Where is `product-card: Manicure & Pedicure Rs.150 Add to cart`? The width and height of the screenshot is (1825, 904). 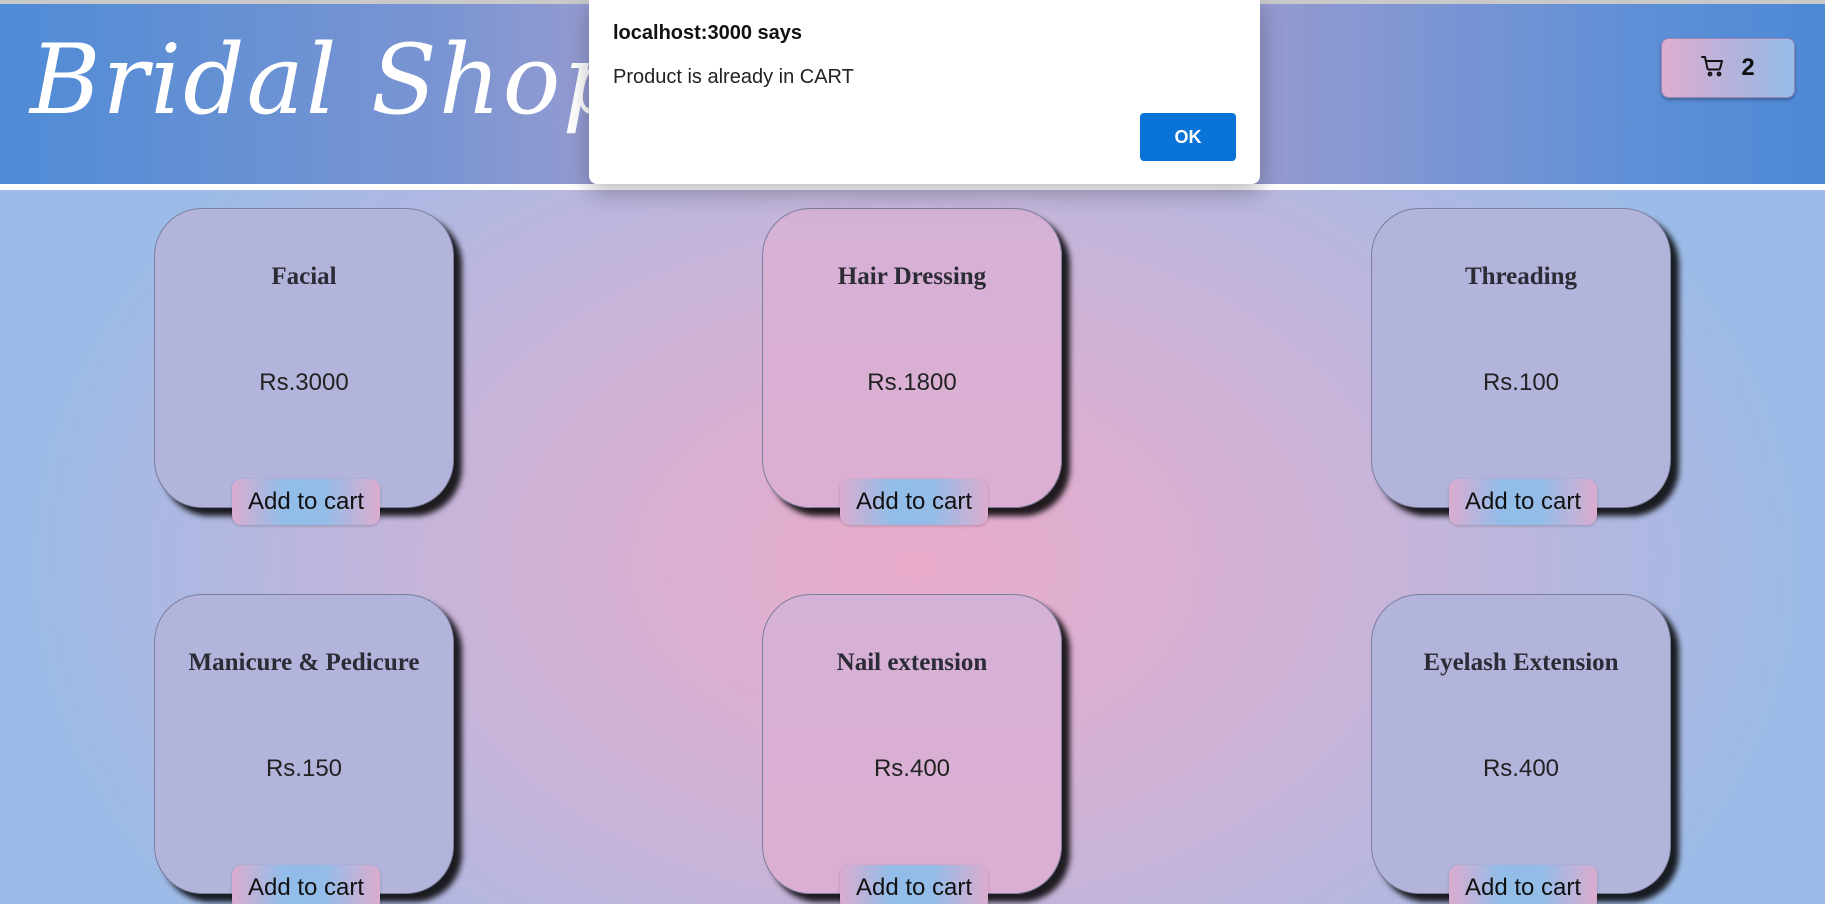 product-card: Manicure & Pedicure Rs.150 Add to cart is located at coordinates (304, 749).